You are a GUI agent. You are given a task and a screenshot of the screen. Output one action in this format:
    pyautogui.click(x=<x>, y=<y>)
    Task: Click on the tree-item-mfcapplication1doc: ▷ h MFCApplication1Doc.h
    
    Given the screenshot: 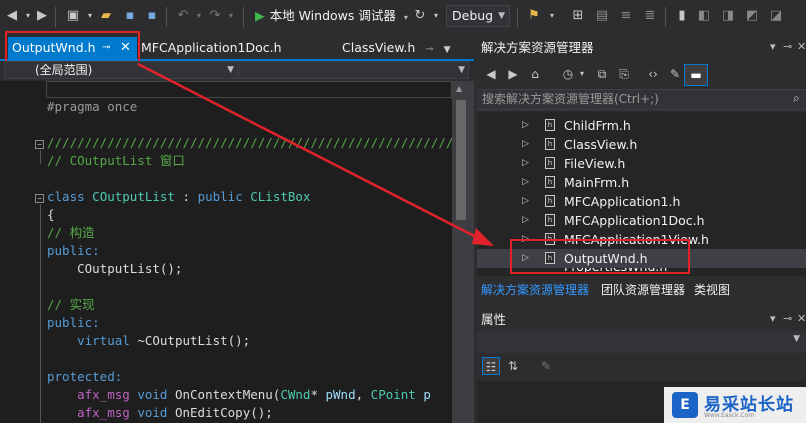 What is the action you would take?
    pyautogui.click(x=641, y=220)
    